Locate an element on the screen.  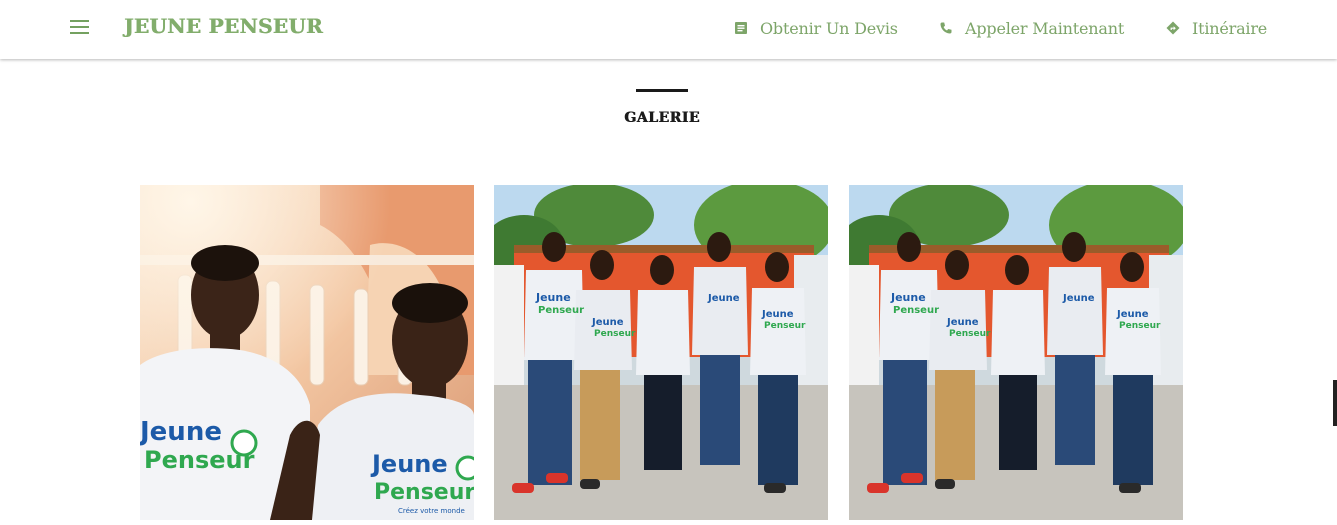
gallery-title: GALERIE is located at coordinates (662, 118).